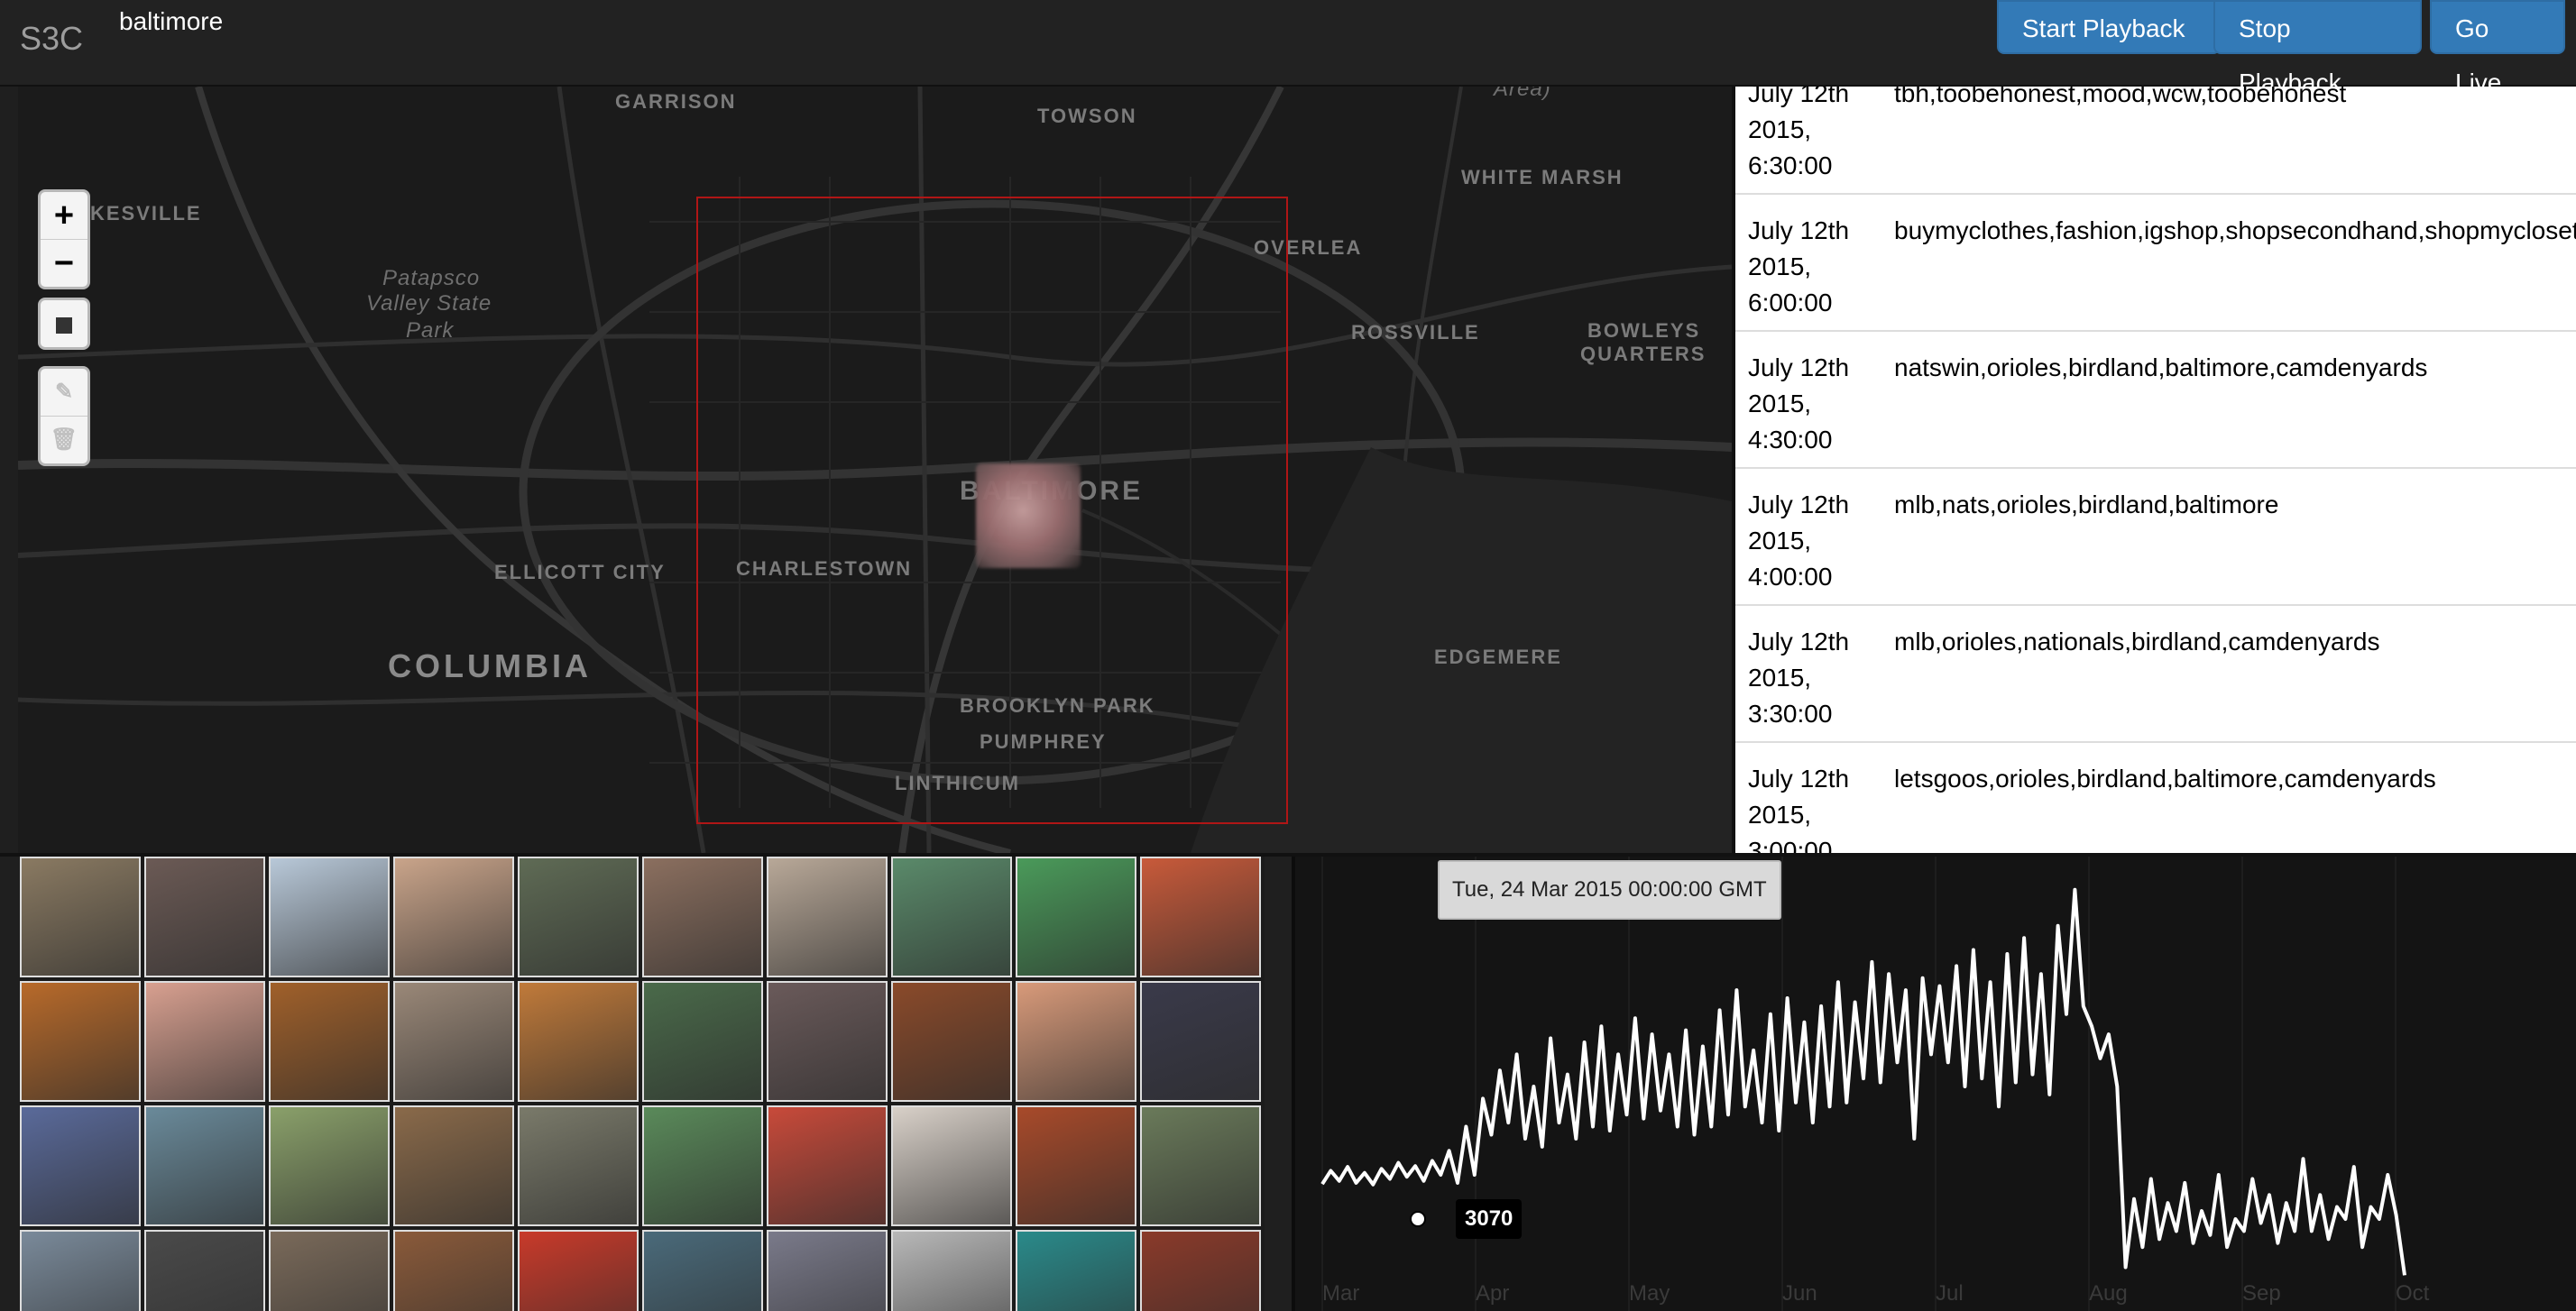 This screenshot has width=2576, height=1311. I want to click on chart-value-label: 3070, so click(1489, 1219).